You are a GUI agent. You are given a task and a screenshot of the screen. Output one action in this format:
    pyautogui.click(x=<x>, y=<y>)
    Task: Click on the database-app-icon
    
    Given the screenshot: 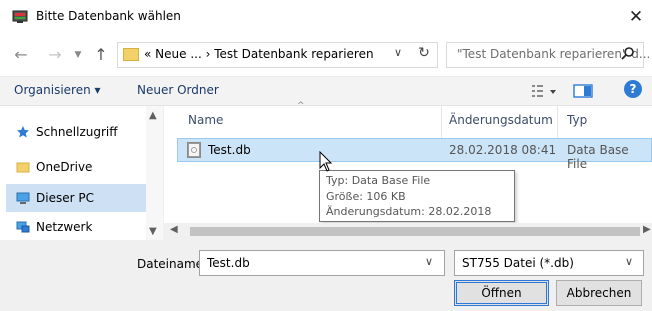 What is the action you would take?
    pyautogui.click(x=20, y=16)
    